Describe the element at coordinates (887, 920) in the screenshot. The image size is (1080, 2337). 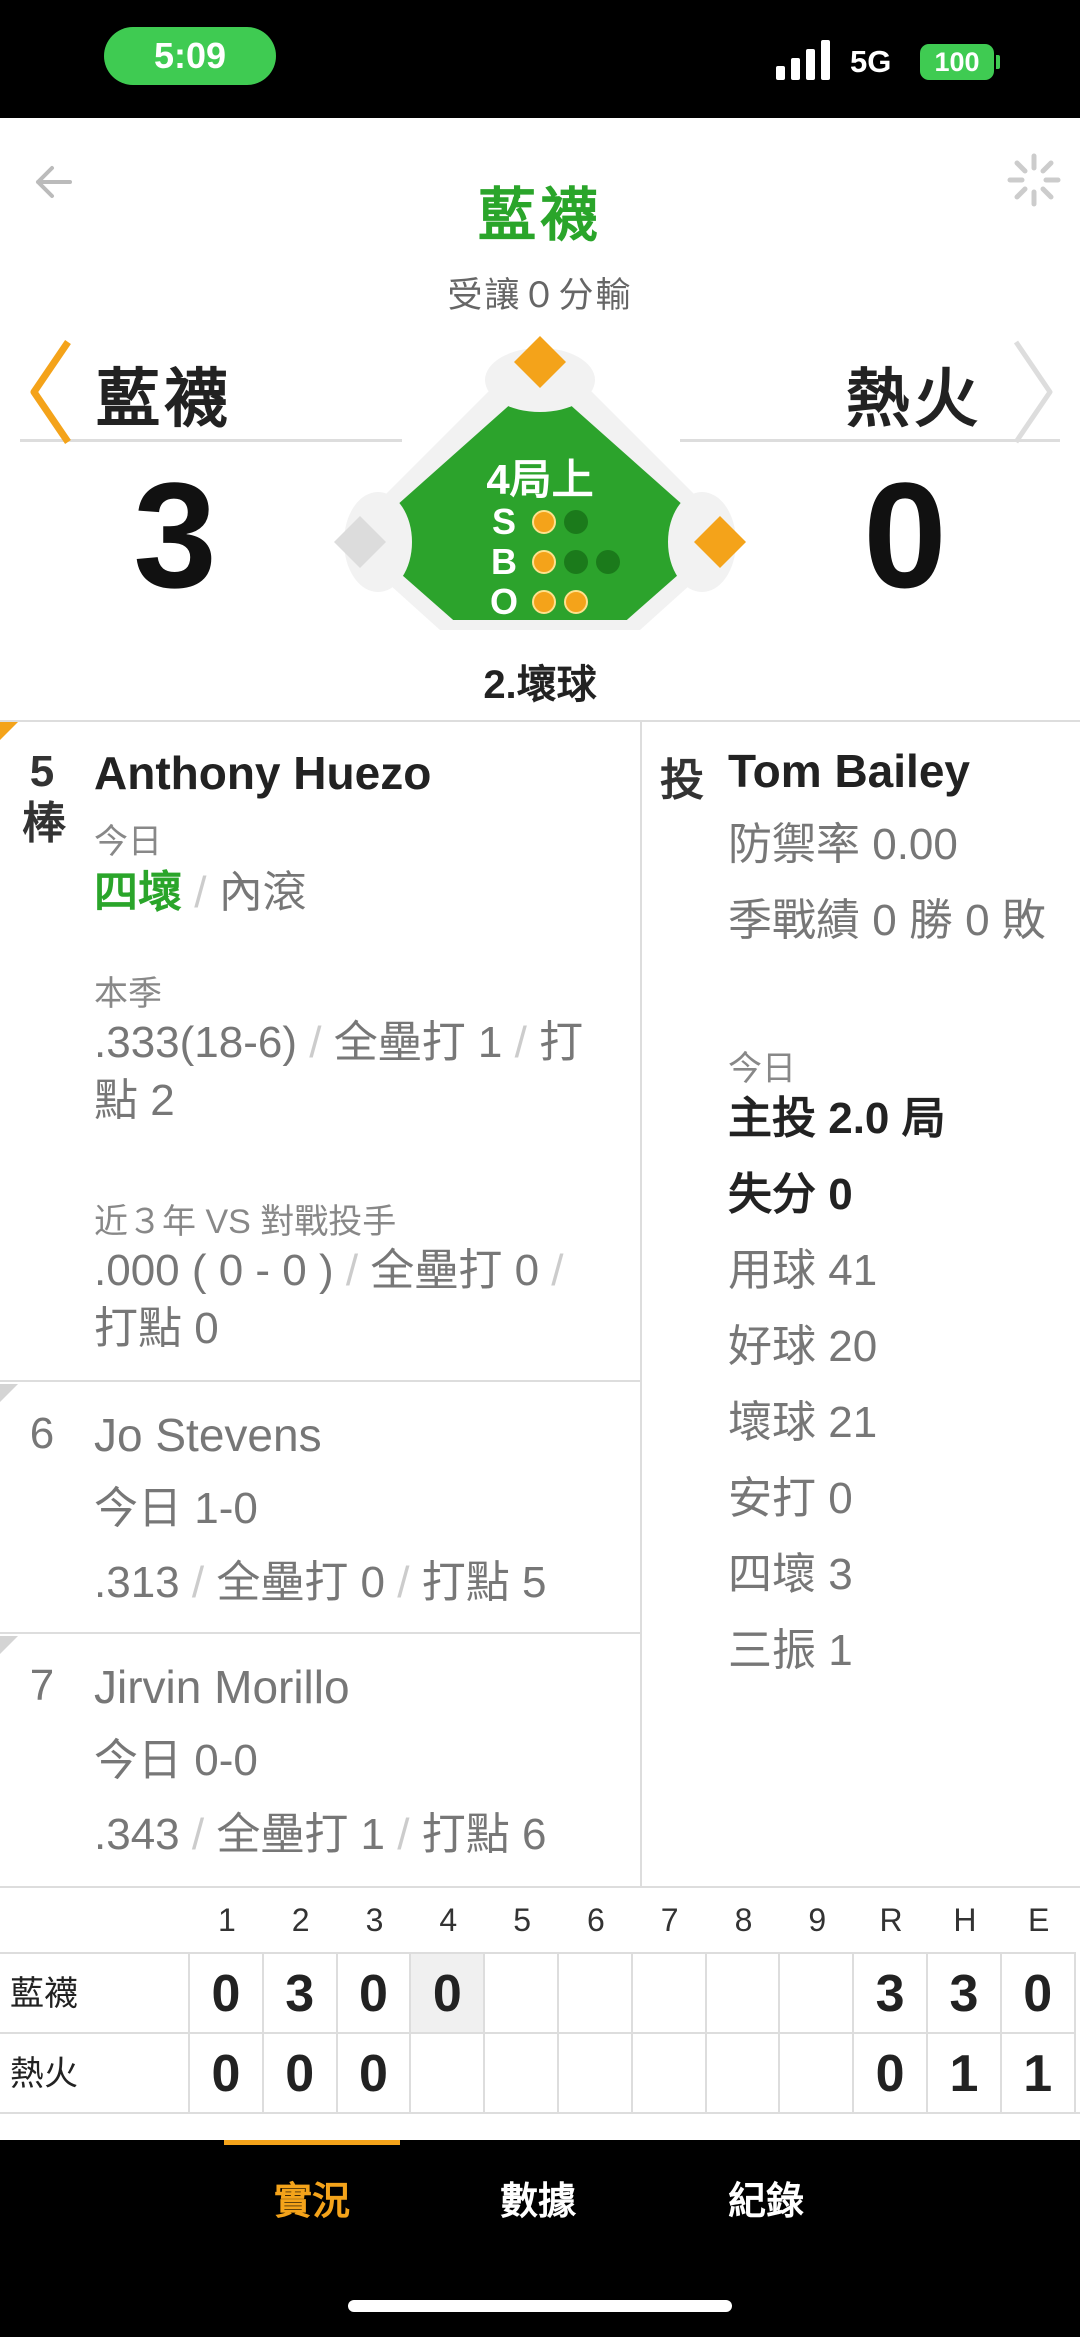
I see `pitcher-record: 季戰績 0 勝 0 敗` at that location.